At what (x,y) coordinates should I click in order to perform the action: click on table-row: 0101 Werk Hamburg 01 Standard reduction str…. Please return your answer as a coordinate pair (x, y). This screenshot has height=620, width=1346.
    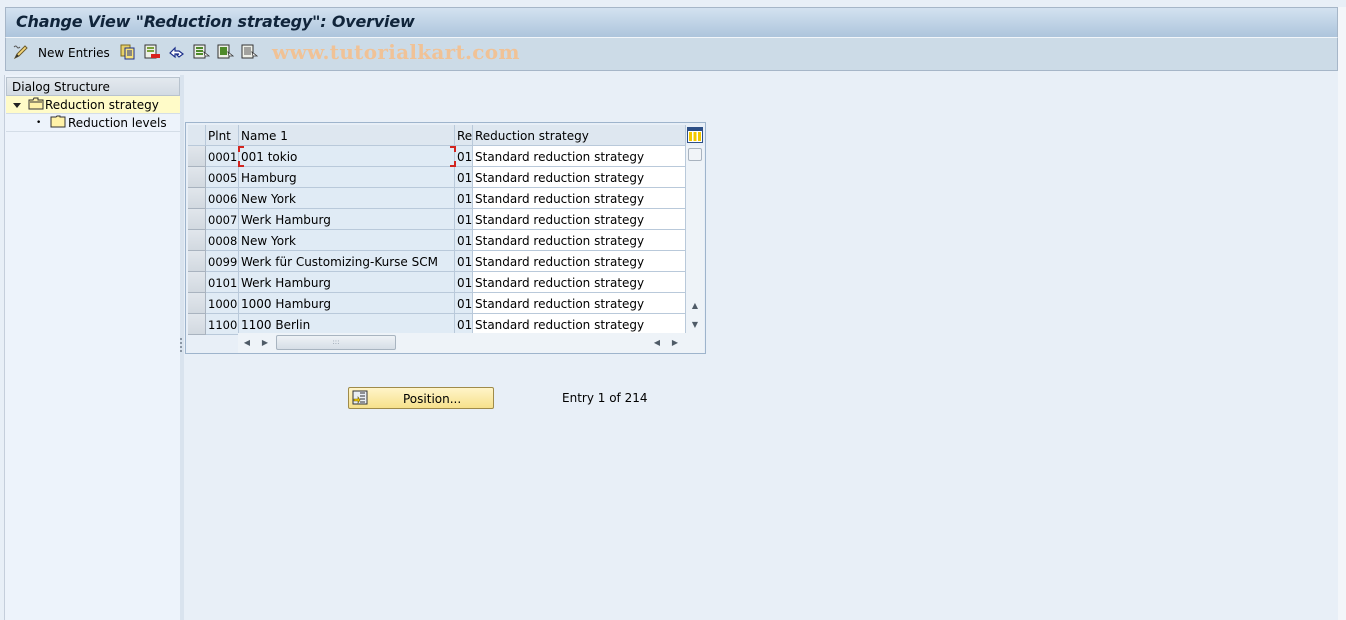
    Looking at the image, I should click on (445, 282).